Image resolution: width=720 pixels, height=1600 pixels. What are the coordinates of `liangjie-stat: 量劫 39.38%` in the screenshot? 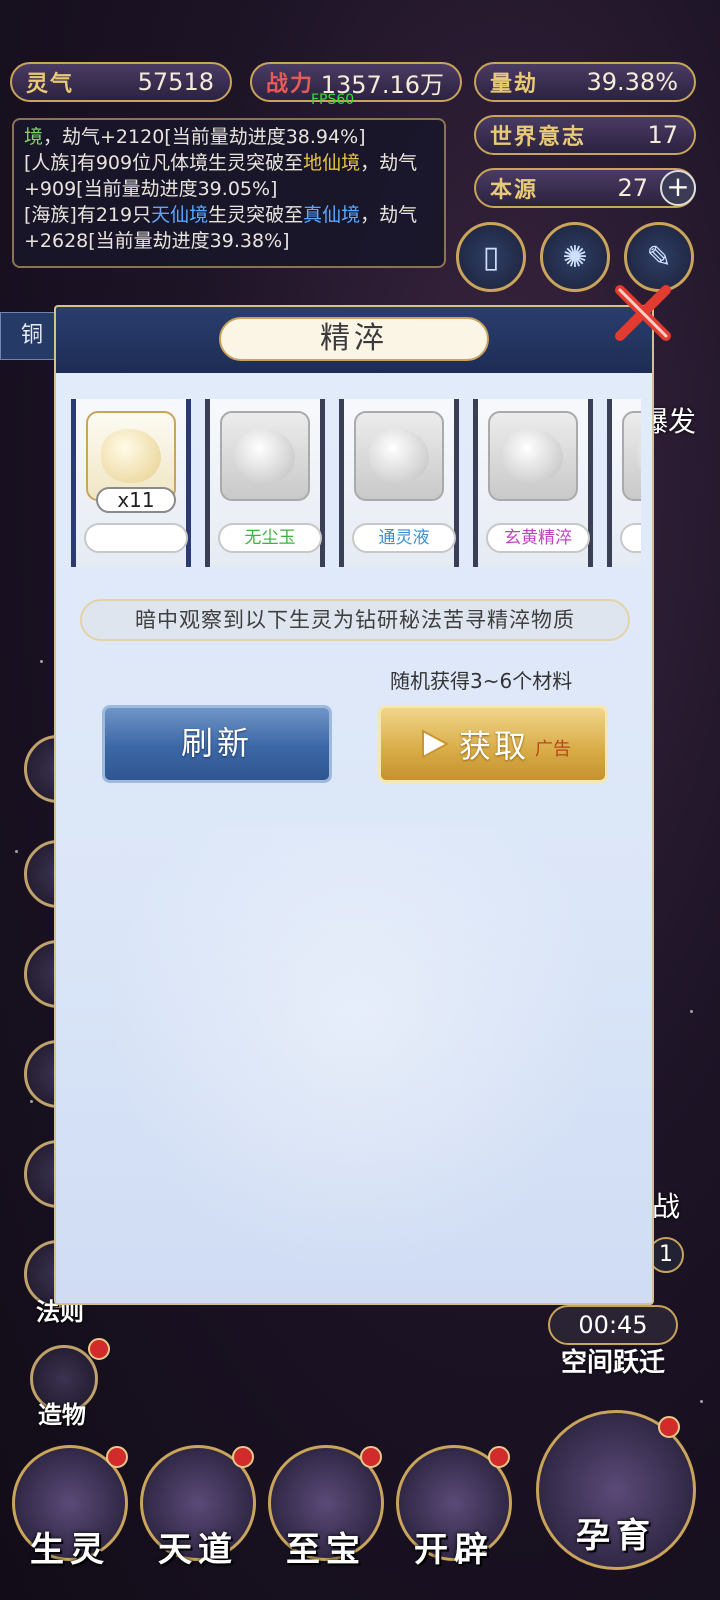 It's located at (585, 82).